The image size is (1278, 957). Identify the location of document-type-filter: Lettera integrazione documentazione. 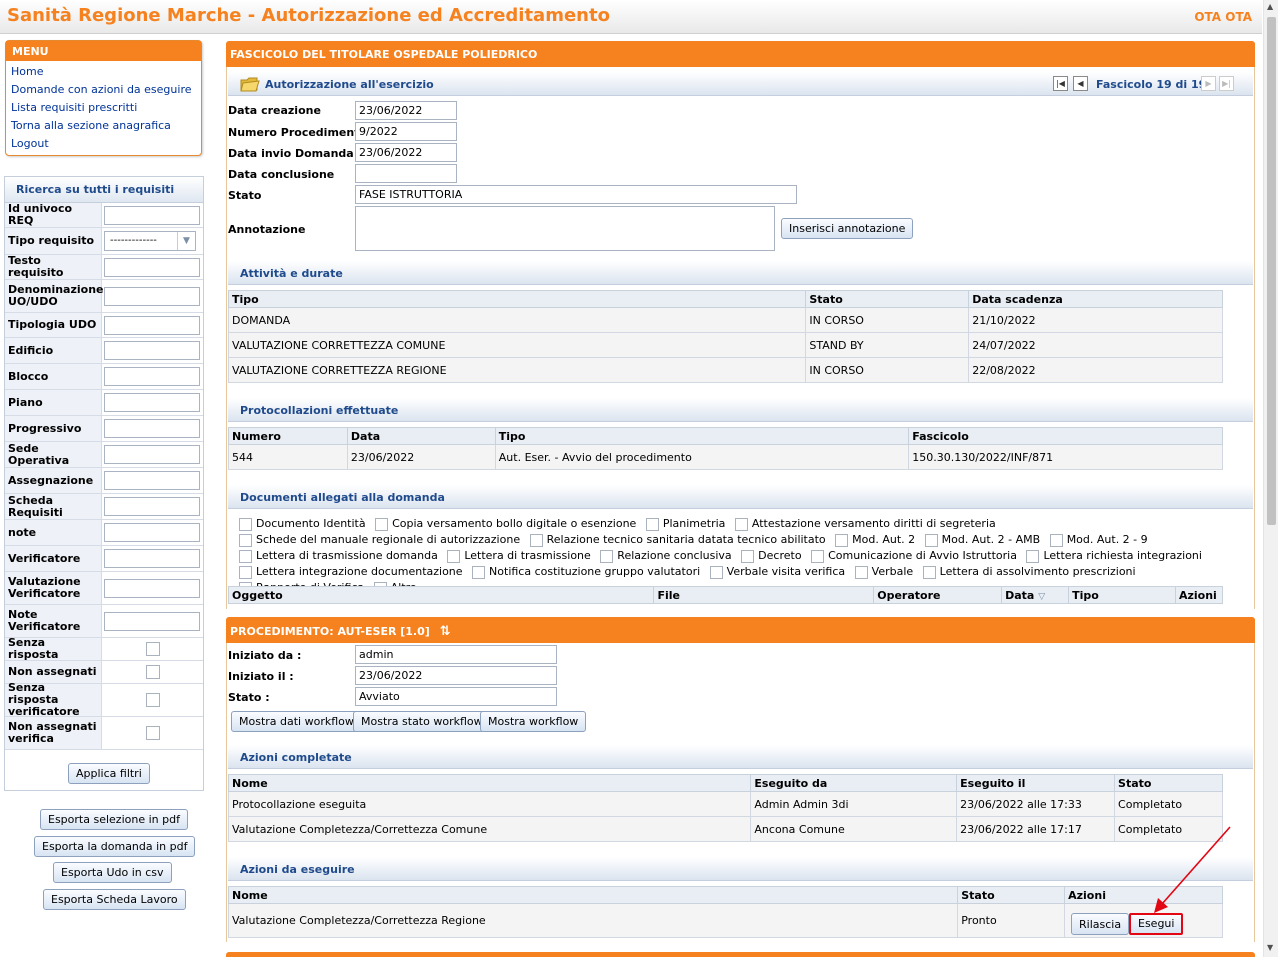
(348, 572).